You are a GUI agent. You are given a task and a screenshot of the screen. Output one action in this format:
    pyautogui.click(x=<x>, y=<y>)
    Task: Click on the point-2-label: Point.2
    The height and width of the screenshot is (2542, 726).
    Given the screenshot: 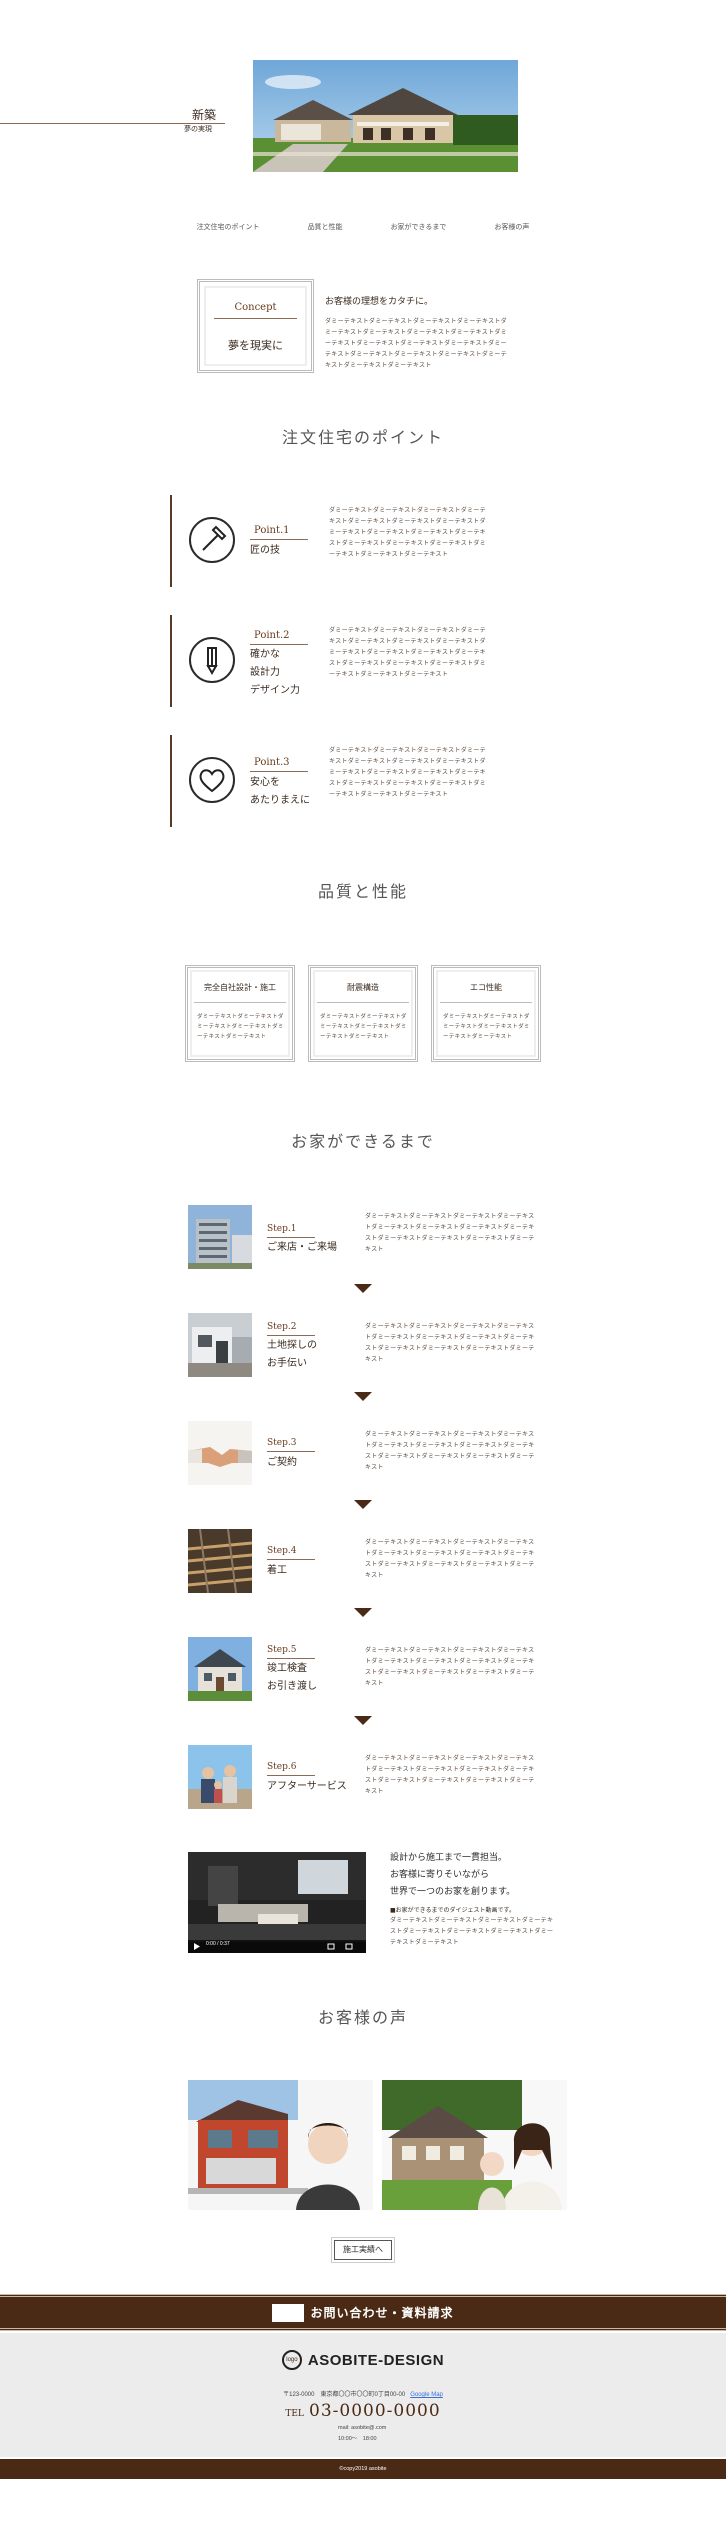 What is the action you would take?
    pyautogui.click(x=272, y=635)
    